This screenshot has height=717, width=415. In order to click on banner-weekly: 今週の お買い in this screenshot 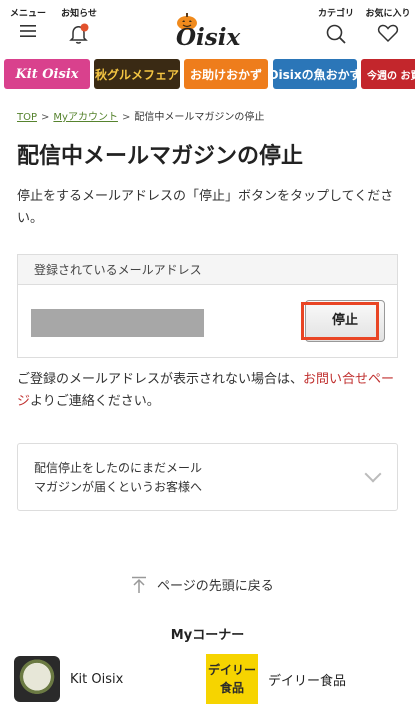, I will do `click(388, 74)`.